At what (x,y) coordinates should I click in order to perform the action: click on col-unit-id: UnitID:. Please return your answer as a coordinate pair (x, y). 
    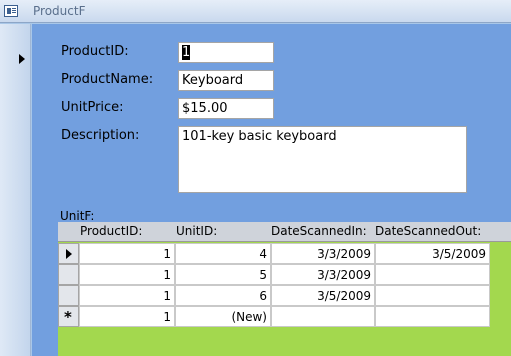
    Looking at the image, I should click on (196, 231).